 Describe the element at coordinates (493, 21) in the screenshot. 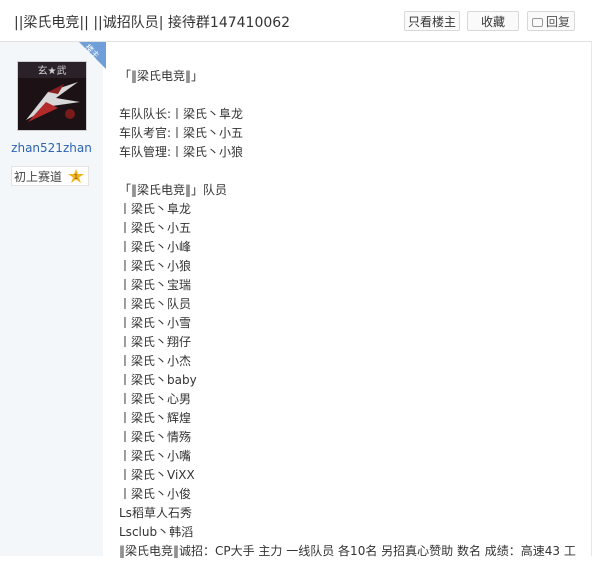

I see `favorite-button: 收藏` at that location.